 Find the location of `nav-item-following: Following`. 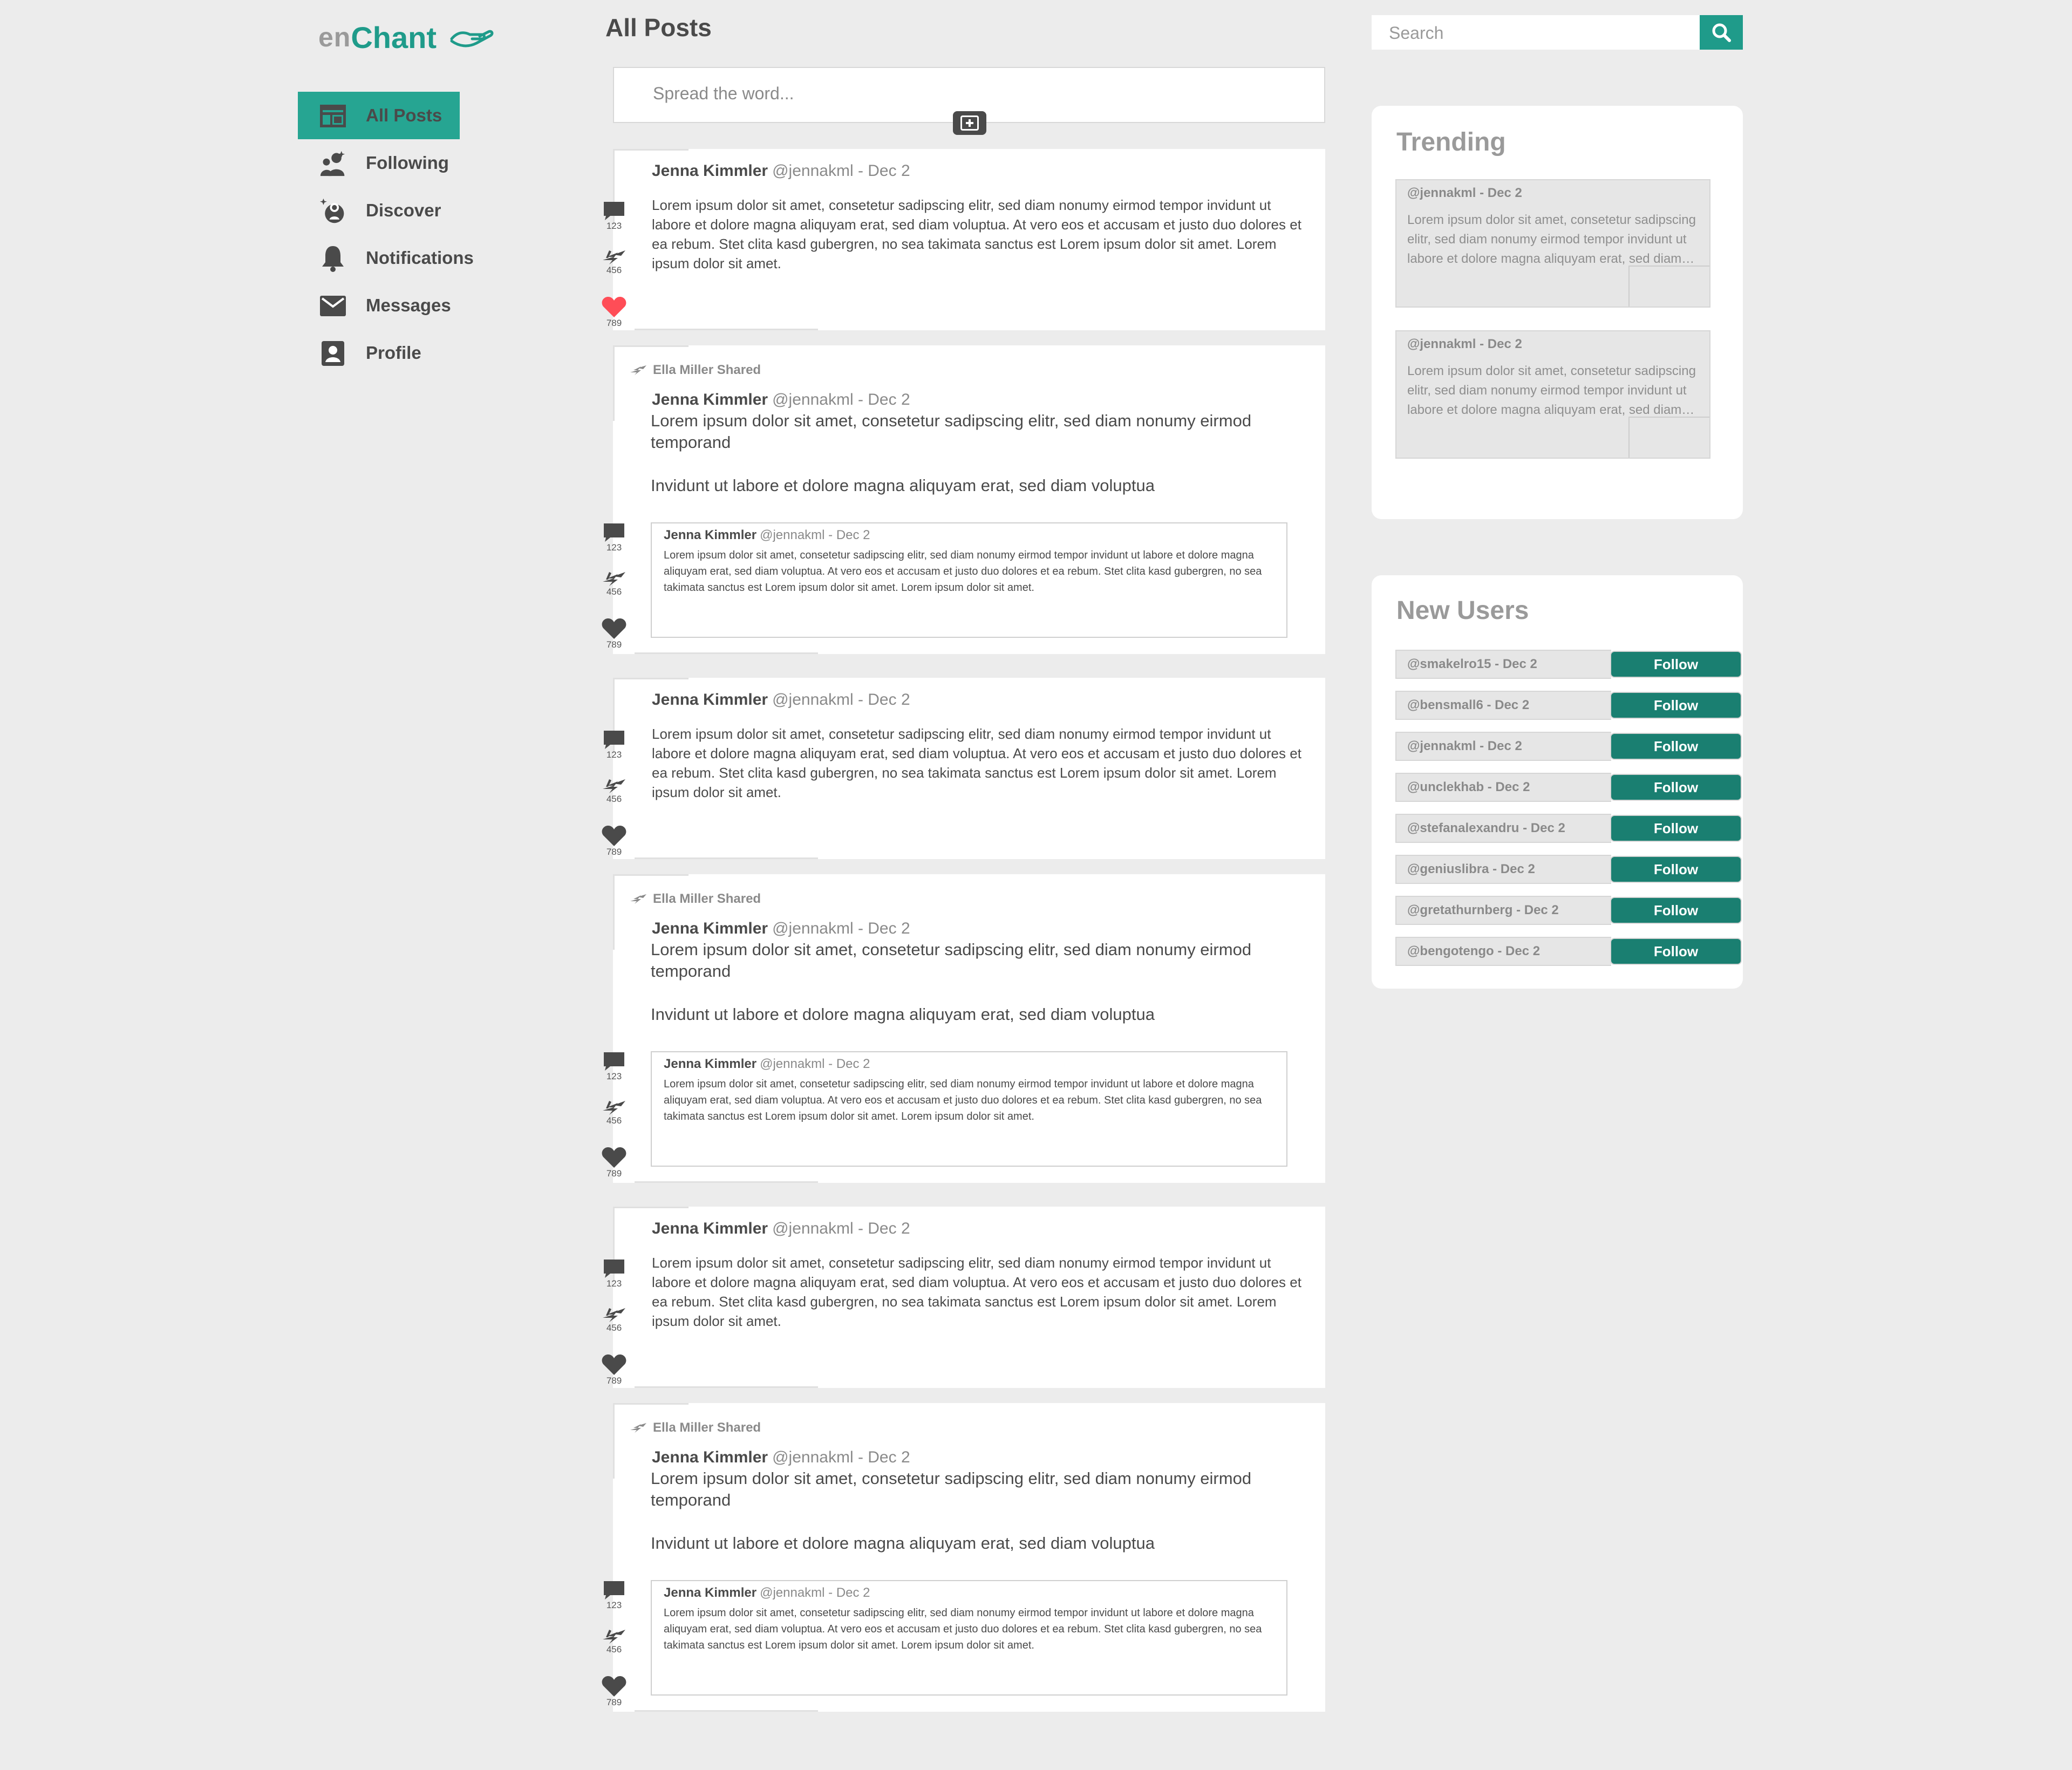

nav-item-following: Following is located at coordinates (433, 163).